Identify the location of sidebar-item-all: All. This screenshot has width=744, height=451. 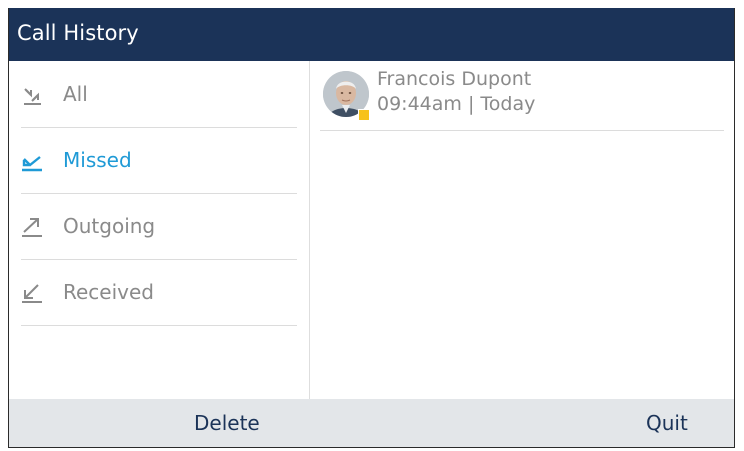
(159, 94).